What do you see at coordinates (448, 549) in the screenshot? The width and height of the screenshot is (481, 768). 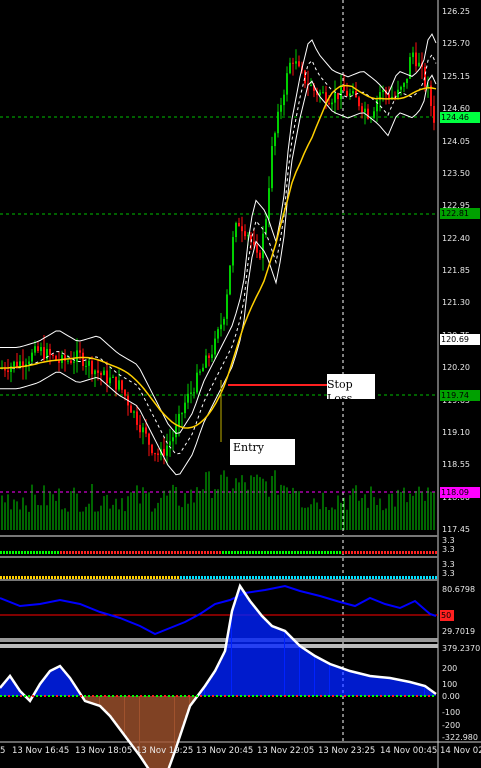 I see `ind1-bottom-label: 3.3` at bounding box center [448, 549].